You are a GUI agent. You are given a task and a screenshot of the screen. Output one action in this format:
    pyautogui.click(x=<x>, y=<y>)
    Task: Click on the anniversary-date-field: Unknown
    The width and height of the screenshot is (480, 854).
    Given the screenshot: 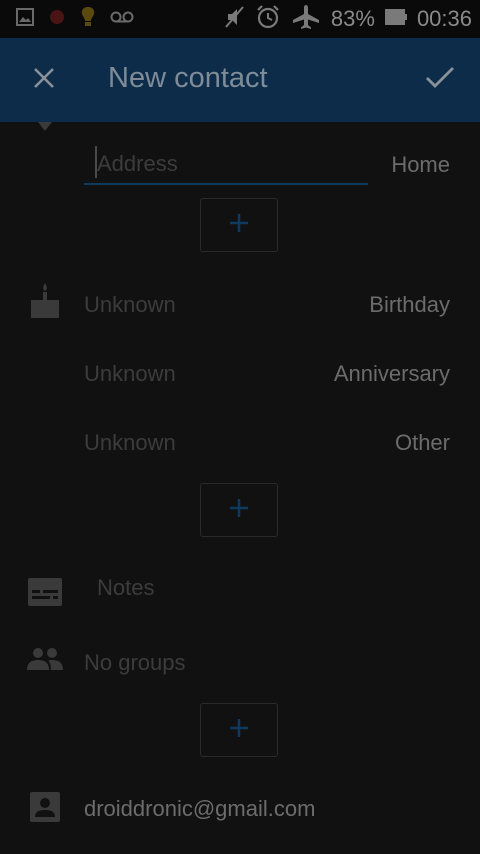 What is the action you would take?
    pyautogui.click(x=130, y=374)
    